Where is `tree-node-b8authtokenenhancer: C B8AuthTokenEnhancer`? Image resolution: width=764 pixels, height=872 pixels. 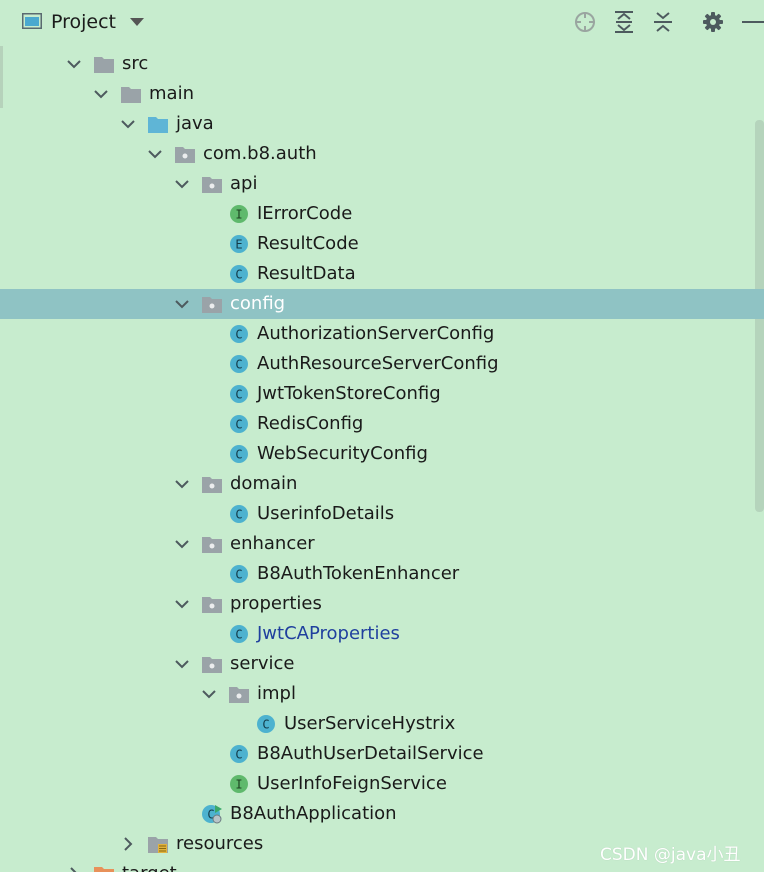
tree-node-b8authtokenenhancer: C B8AuthTokenEnhancer is located at coordinates (382, 574).